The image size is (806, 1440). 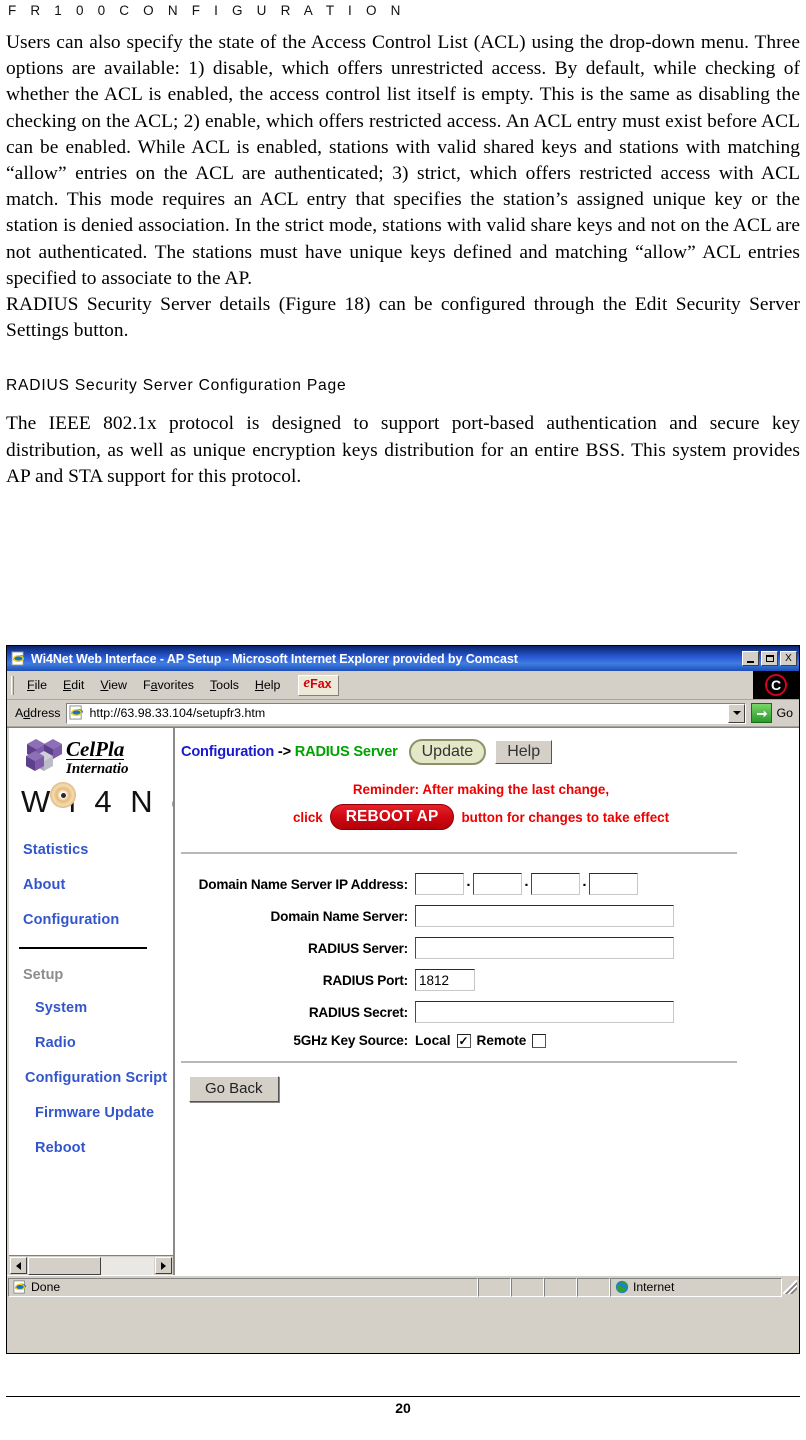 I want to click on menu-tools: Tools, so click(x=224, y=685).